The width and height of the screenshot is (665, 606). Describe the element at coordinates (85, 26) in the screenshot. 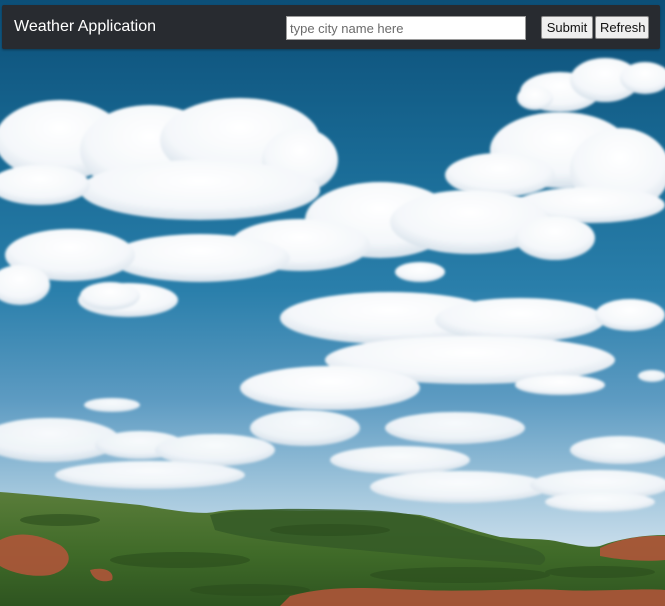

I see `app-title: Weather Application` at that location.